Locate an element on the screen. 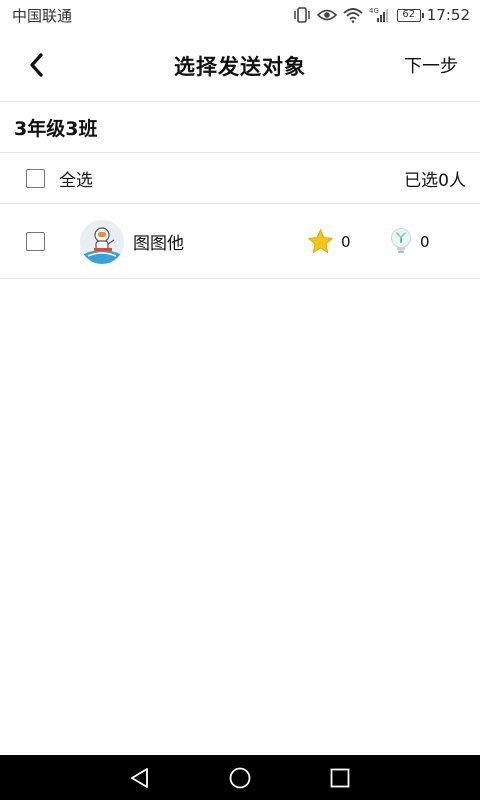 This screenshot has width=480, height=800. circle-home-icon is located at coordinates (240, 777).